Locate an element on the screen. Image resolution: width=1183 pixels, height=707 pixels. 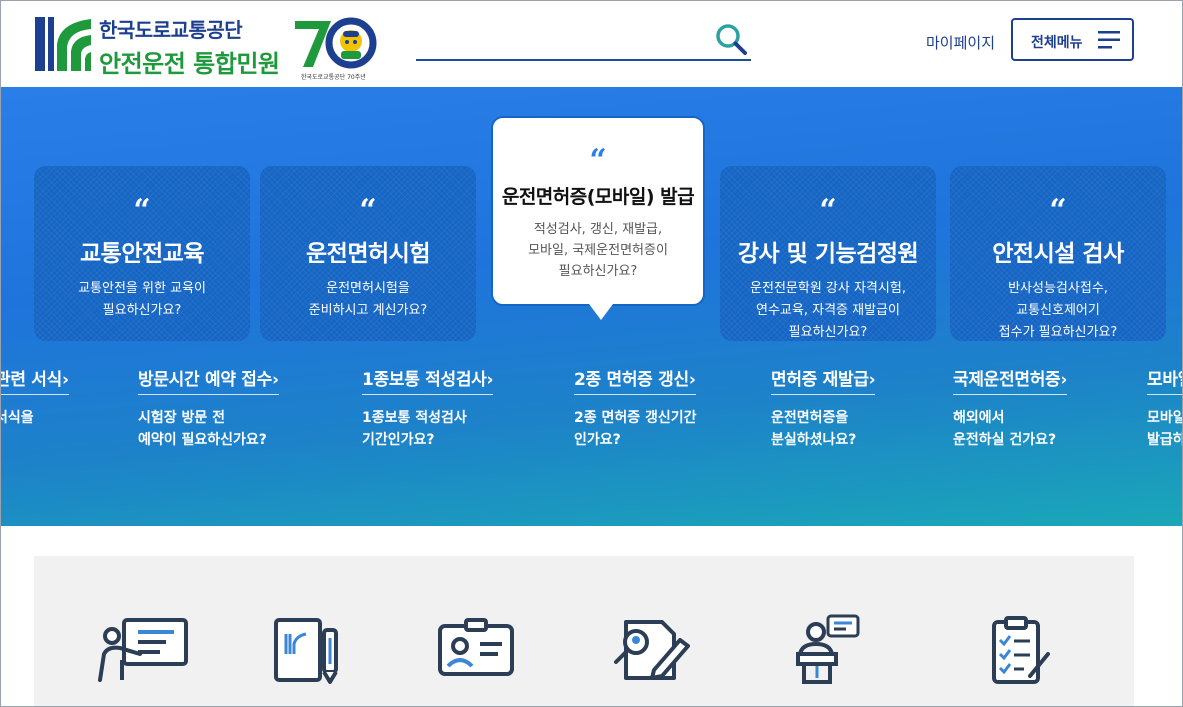
quick-link-title: 면허증 재발급› is located at coordinates (823, 380).